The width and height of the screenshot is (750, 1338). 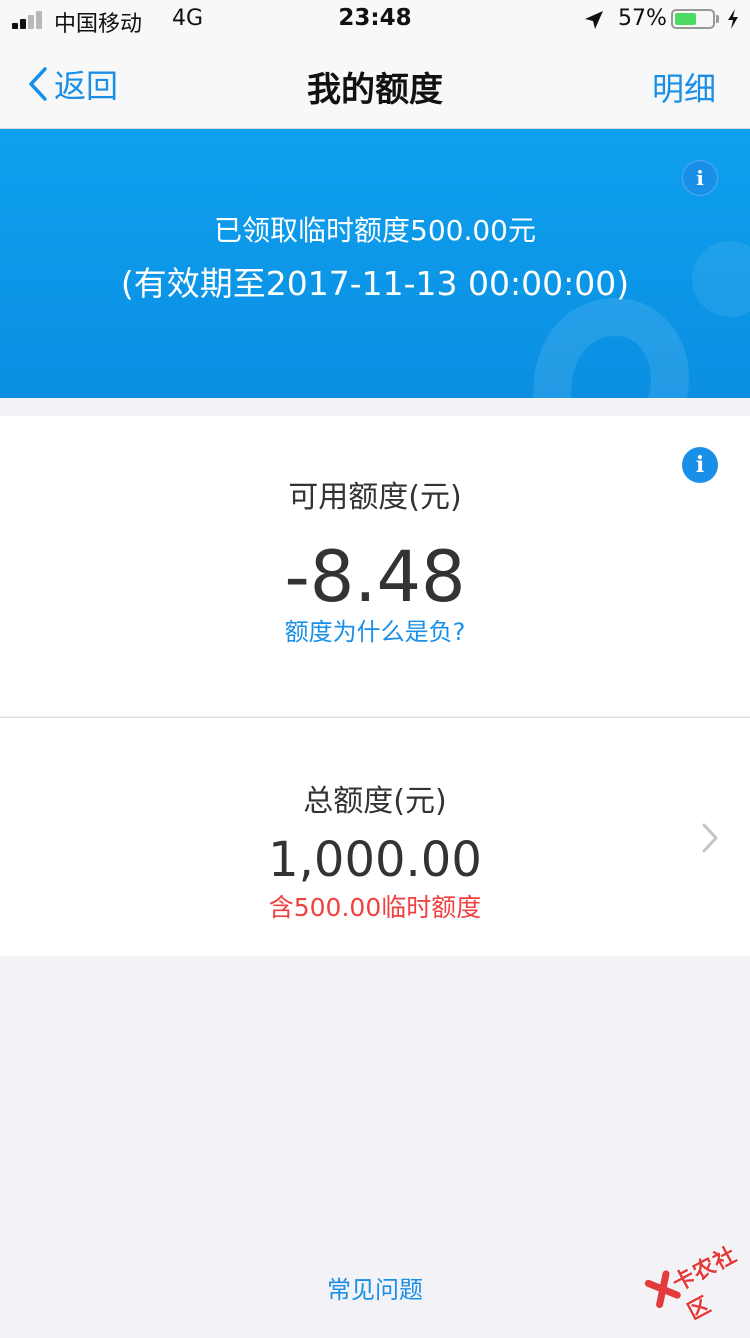 What do you see at coordinates (710, 838) in the screenshot?
I see `chevron-right-icon` at bounding box center [710, 838].